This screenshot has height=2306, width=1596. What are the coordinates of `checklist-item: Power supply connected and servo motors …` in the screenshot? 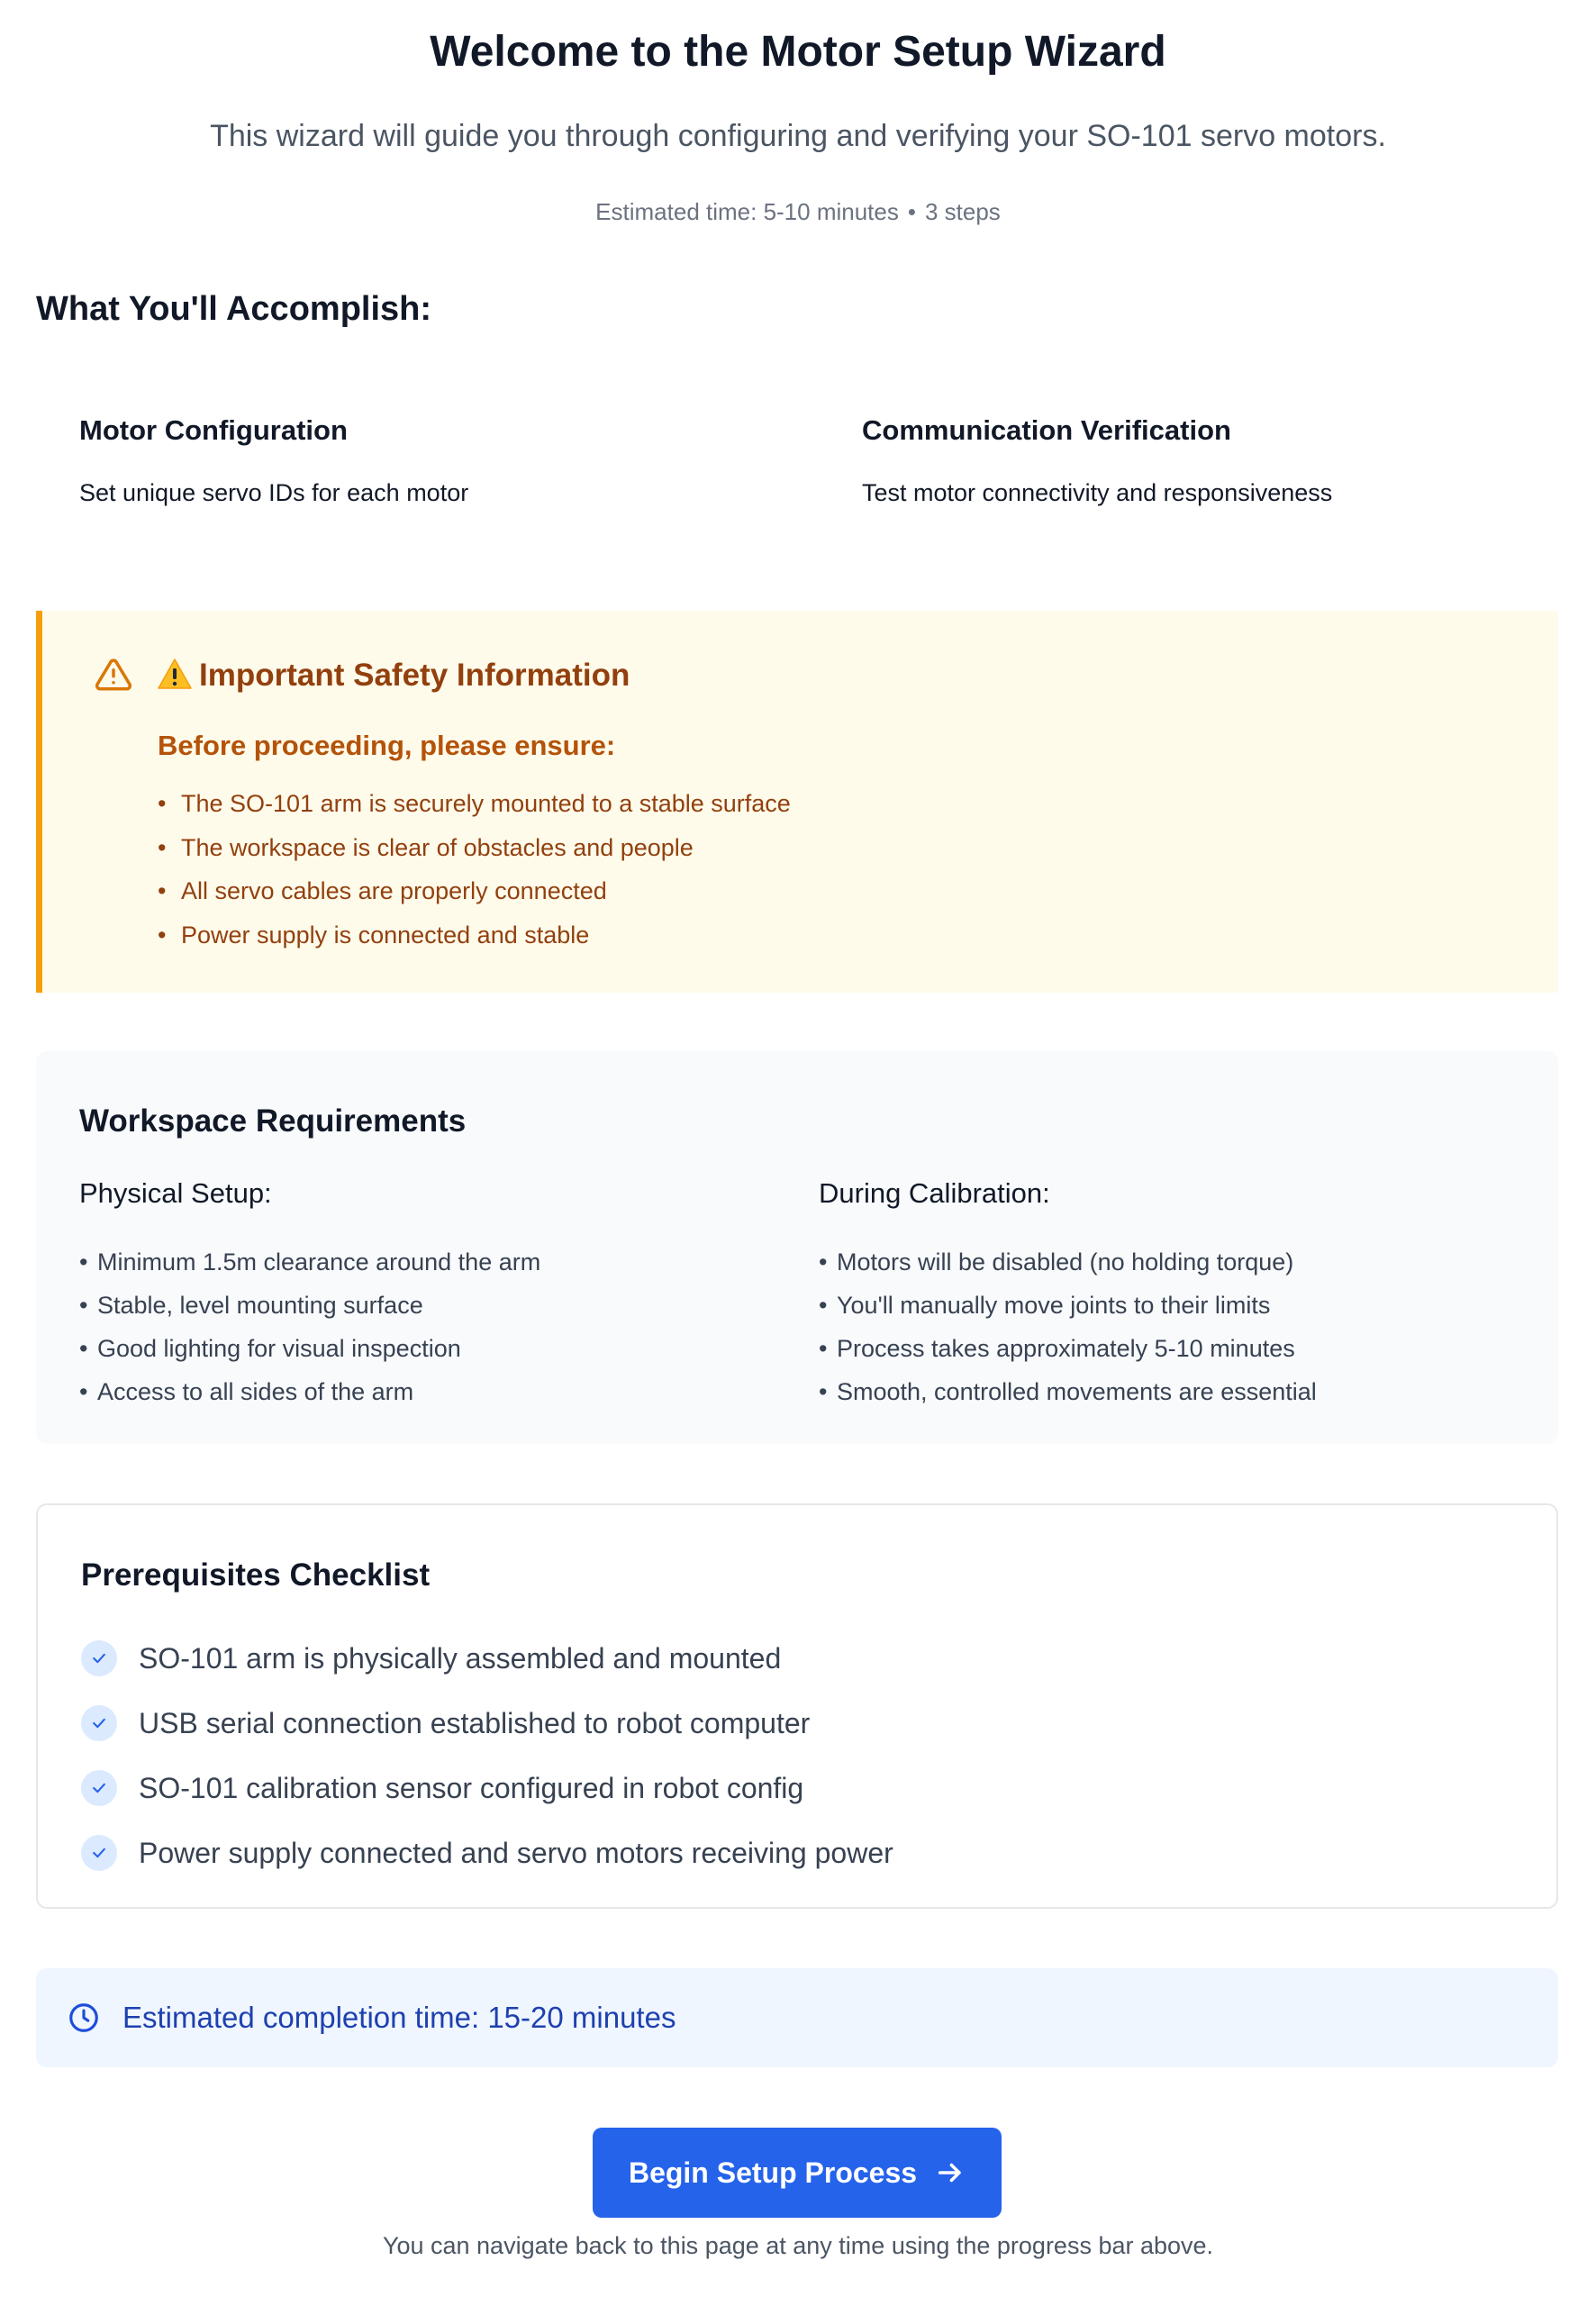 It's located at (487, 1852).